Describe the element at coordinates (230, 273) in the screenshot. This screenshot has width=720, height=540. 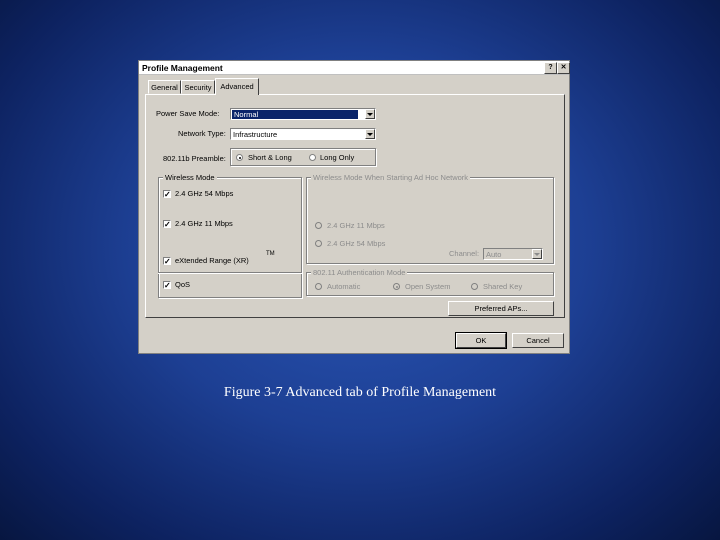
I see `wireless-mode-divider` at that location.